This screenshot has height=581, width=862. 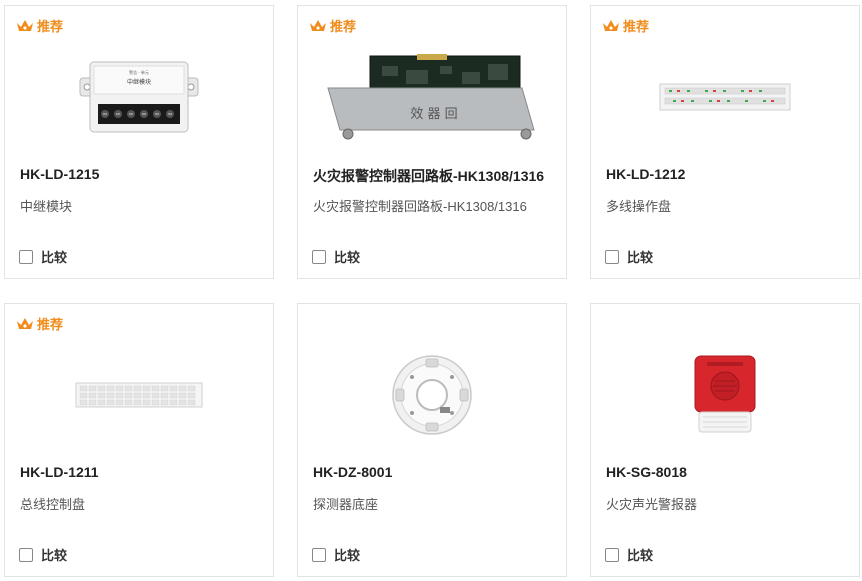 I want to click on product-model: HK-LD-1212, so click(x=726, y=174).